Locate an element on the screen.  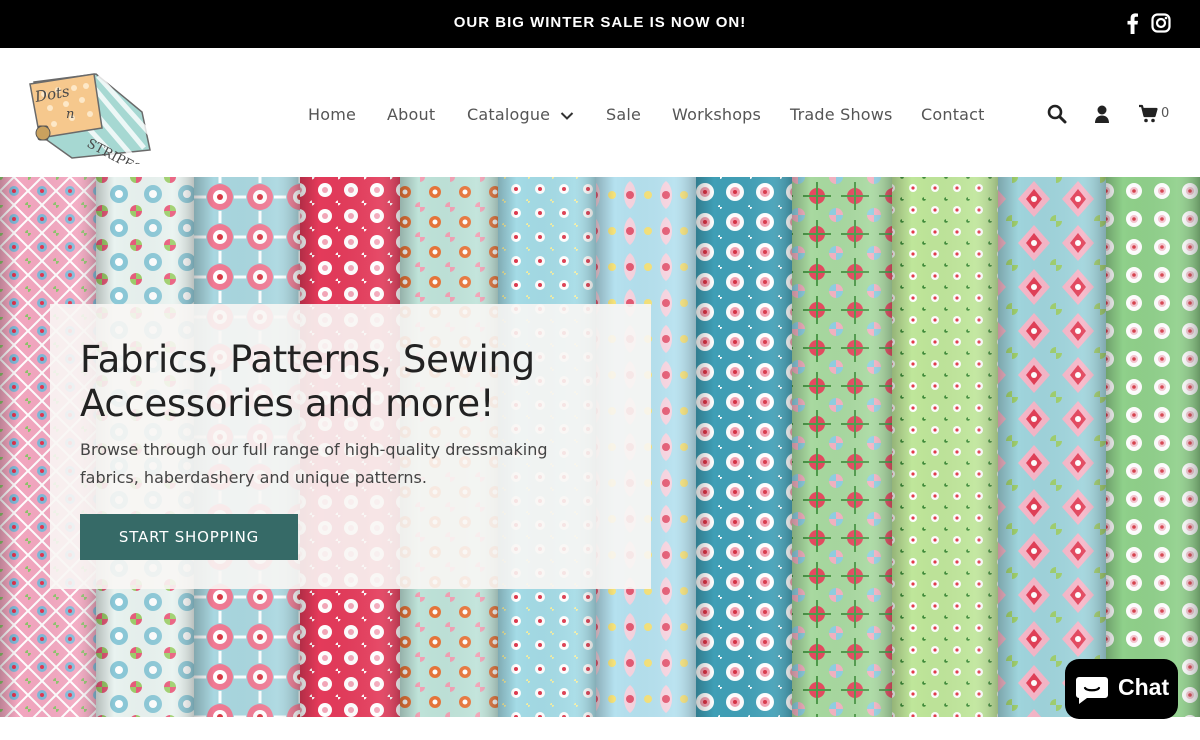
chat-widget-button: Chat is located at coordinates (1121, 689).